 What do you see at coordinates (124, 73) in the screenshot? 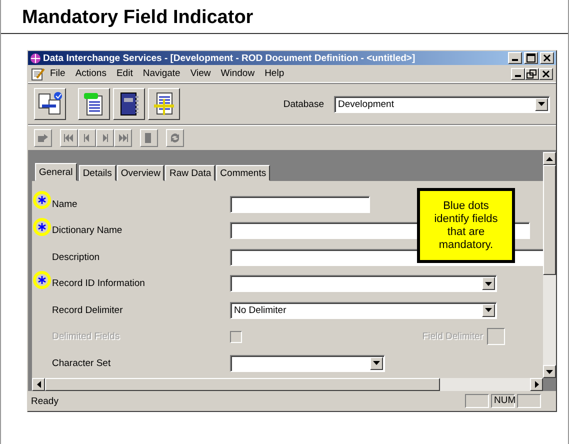
I see `menu-item: Edit` at bounding box center [124, 73].